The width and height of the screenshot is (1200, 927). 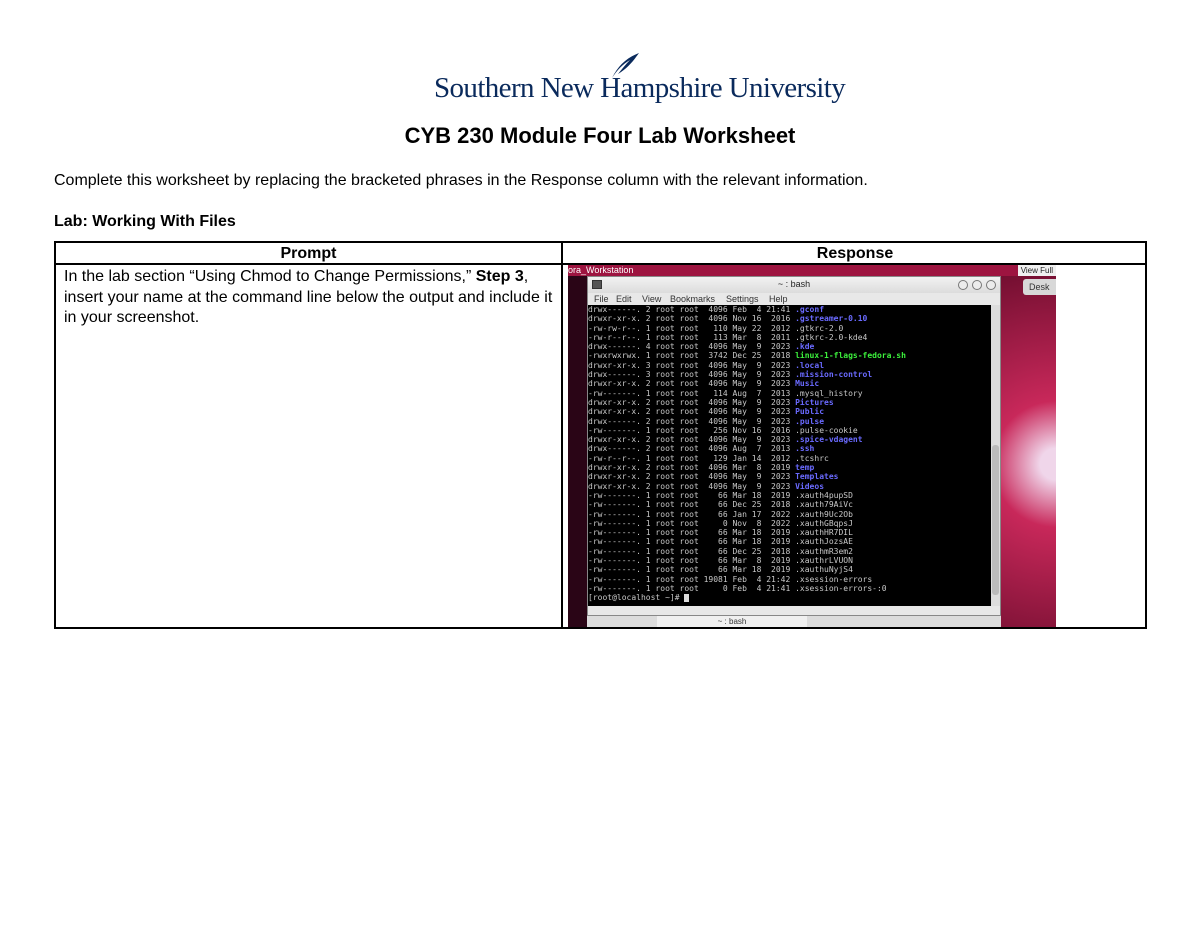 What do you see at coordinates (829, 393) in the screenshot?
I see `listing-filename: .mysql_history` at bounding box center [829, 393].